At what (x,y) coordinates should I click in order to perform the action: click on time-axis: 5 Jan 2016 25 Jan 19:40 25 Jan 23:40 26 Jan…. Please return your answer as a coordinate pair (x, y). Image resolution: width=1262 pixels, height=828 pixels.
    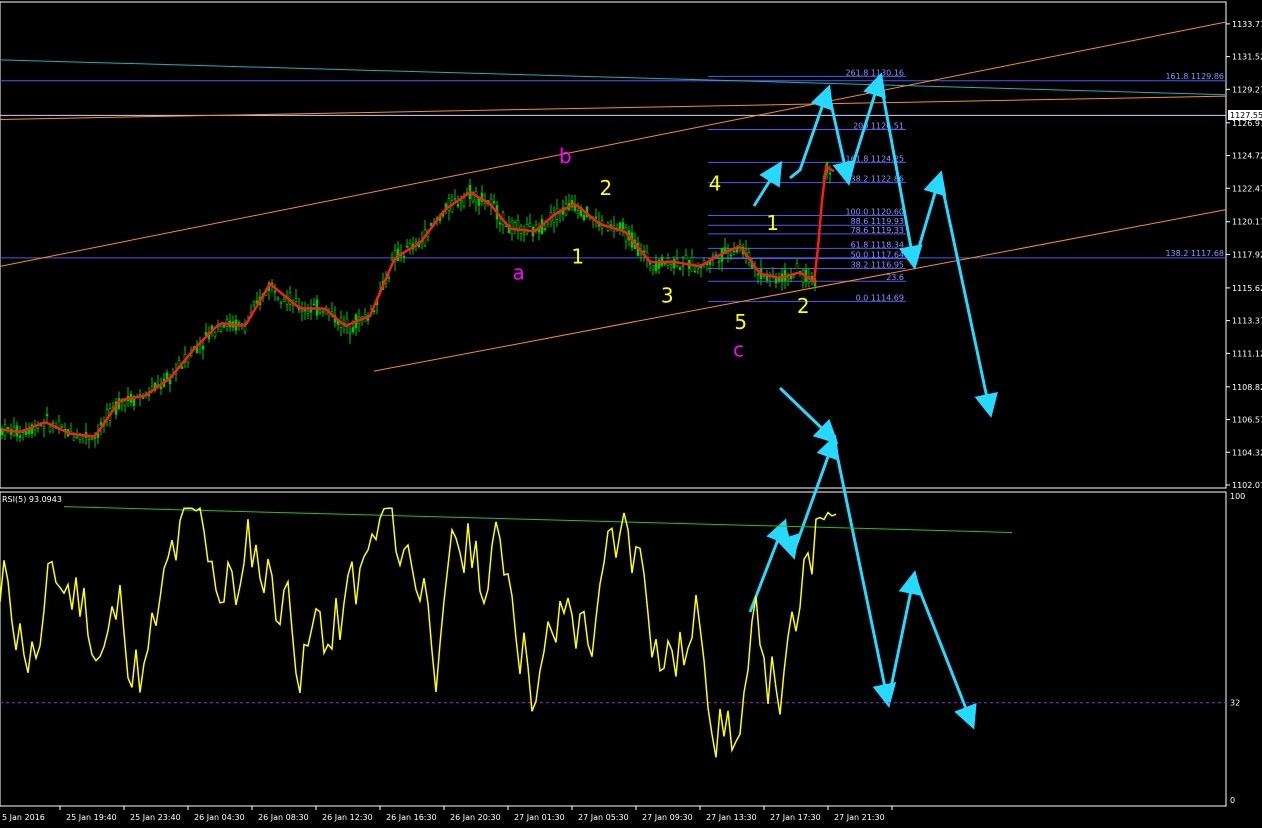
    Looking at the image, I should click on (447, 814).